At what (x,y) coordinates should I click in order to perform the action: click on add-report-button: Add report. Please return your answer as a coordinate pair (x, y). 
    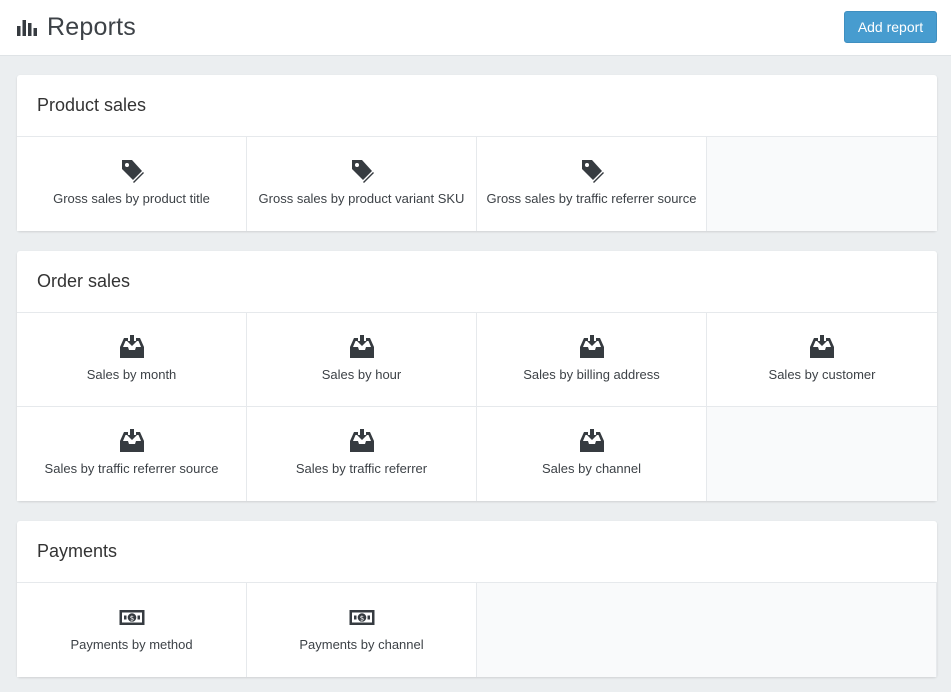
    Looking at the image, I should click on (890, 27).